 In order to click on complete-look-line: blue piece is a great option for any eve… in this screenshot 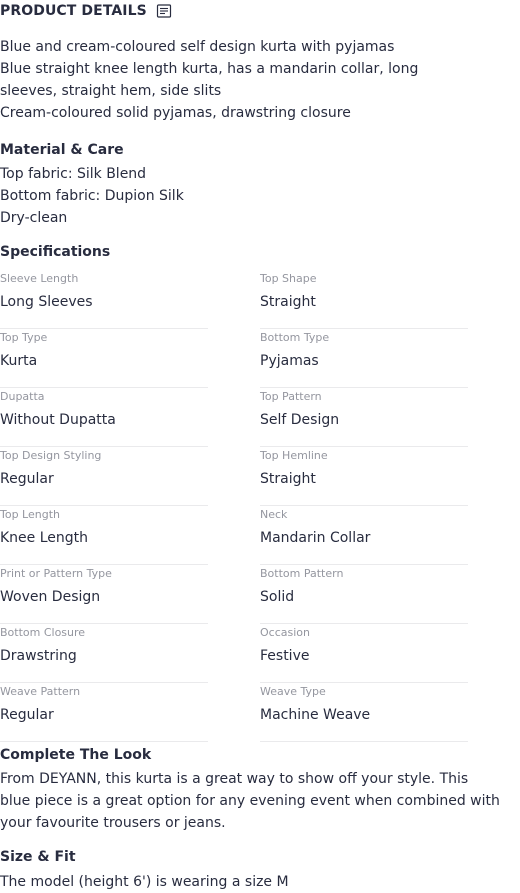, I will do `click(250, 801)`.